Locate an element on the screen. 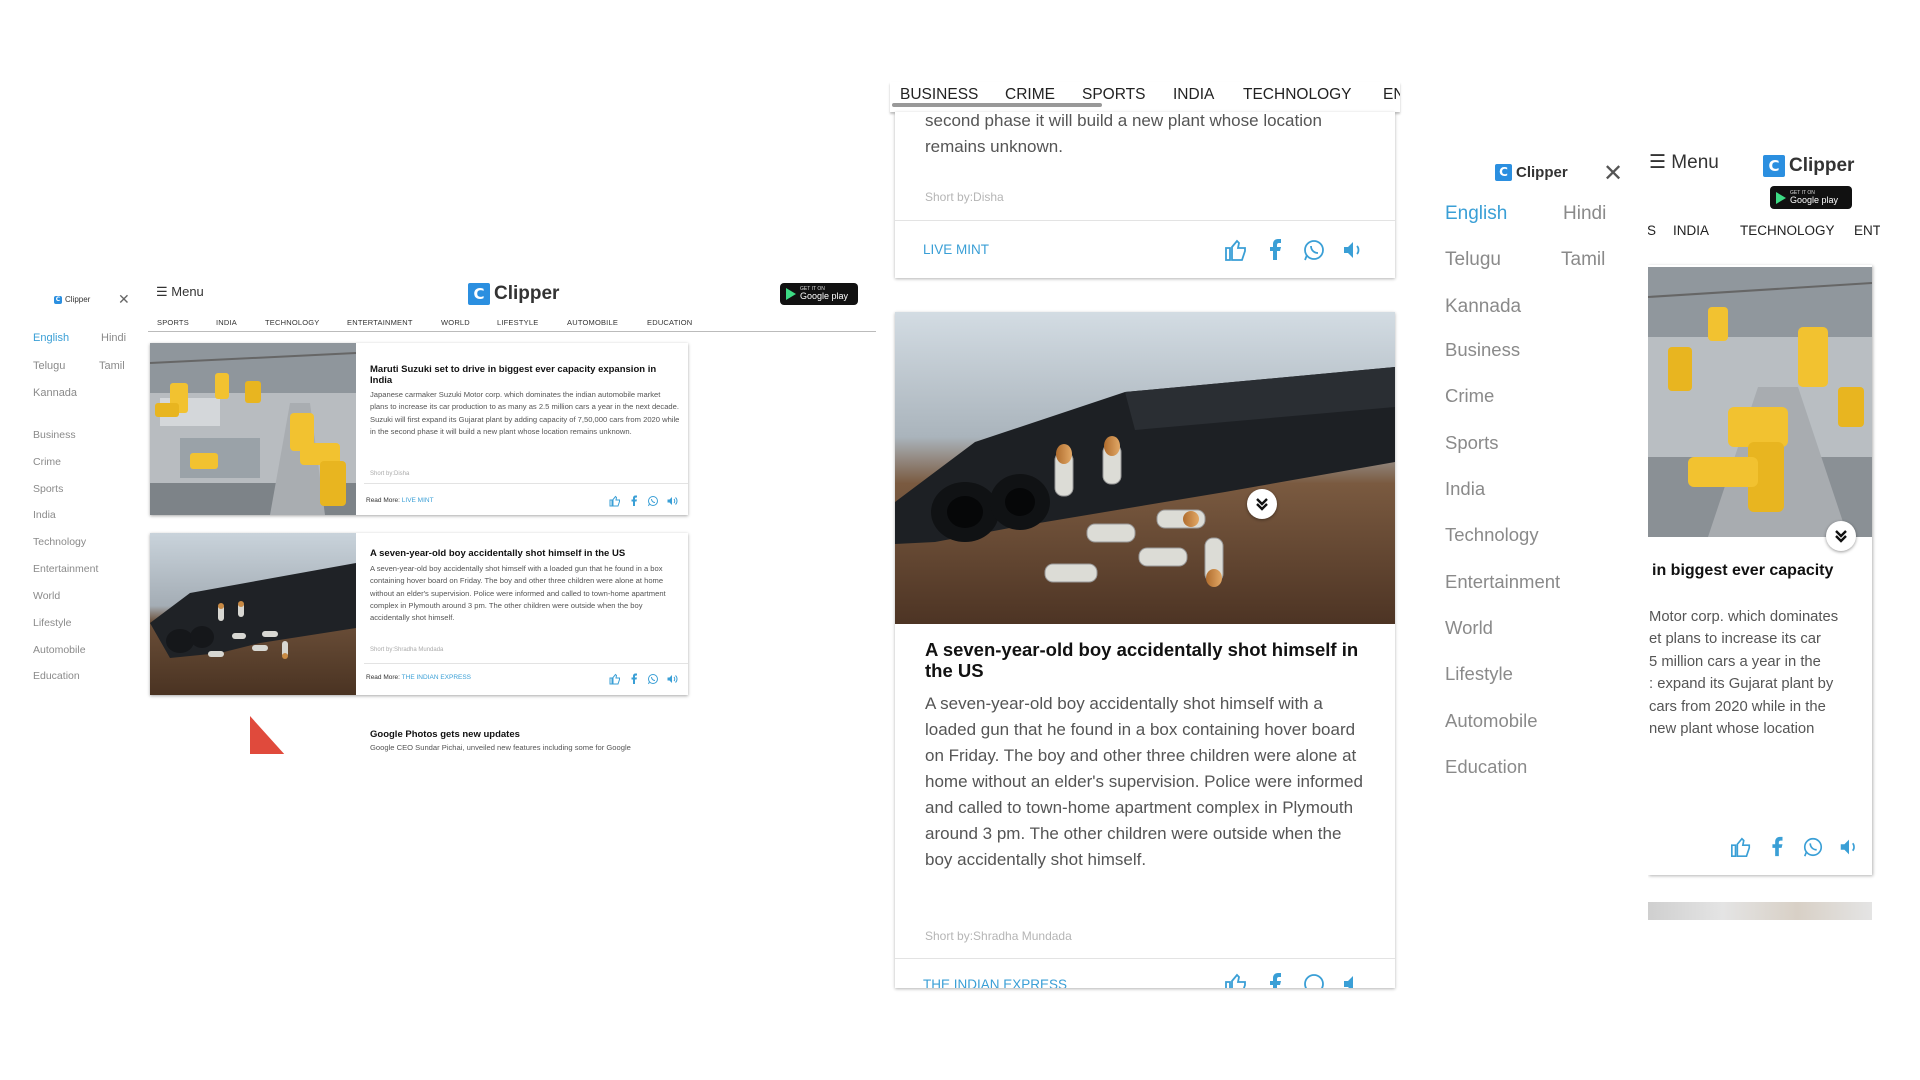 This screenshot has height=1080, width=1920. read-more: Read More: LIVE MINT is located at coordinates (400, 500).